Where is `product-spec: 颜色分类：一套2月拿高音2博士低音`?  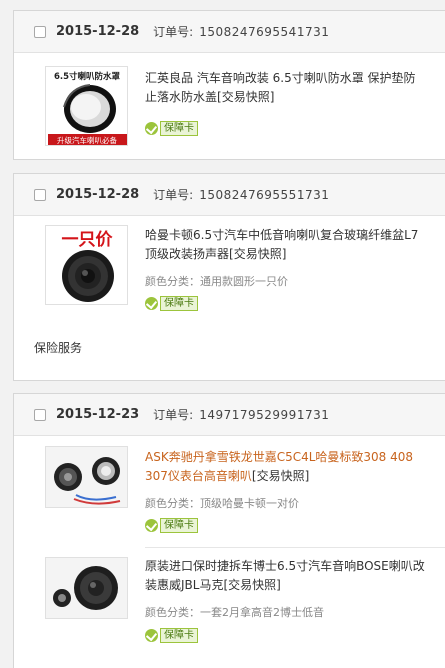 product-spec: 颜色分类：一套2月拿高音2博士低音 is located at coordinates (234, 612).